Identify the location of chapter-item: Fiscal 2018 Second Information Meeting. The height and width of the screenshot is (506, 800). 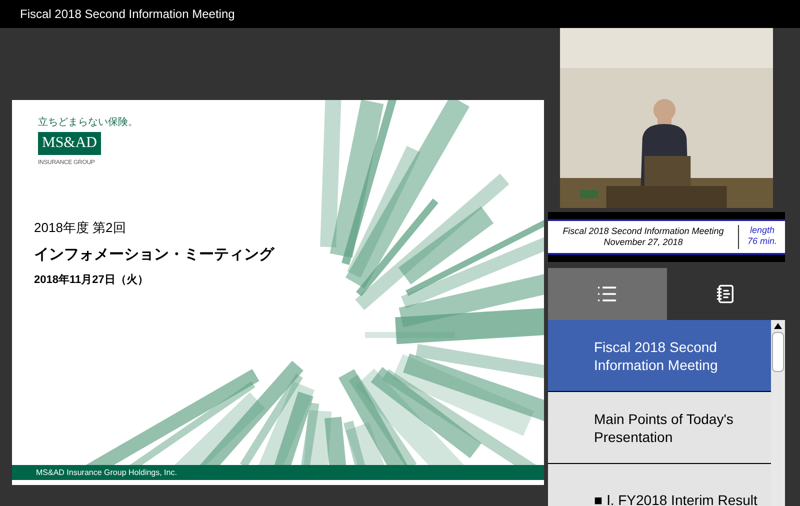
(659, 356).